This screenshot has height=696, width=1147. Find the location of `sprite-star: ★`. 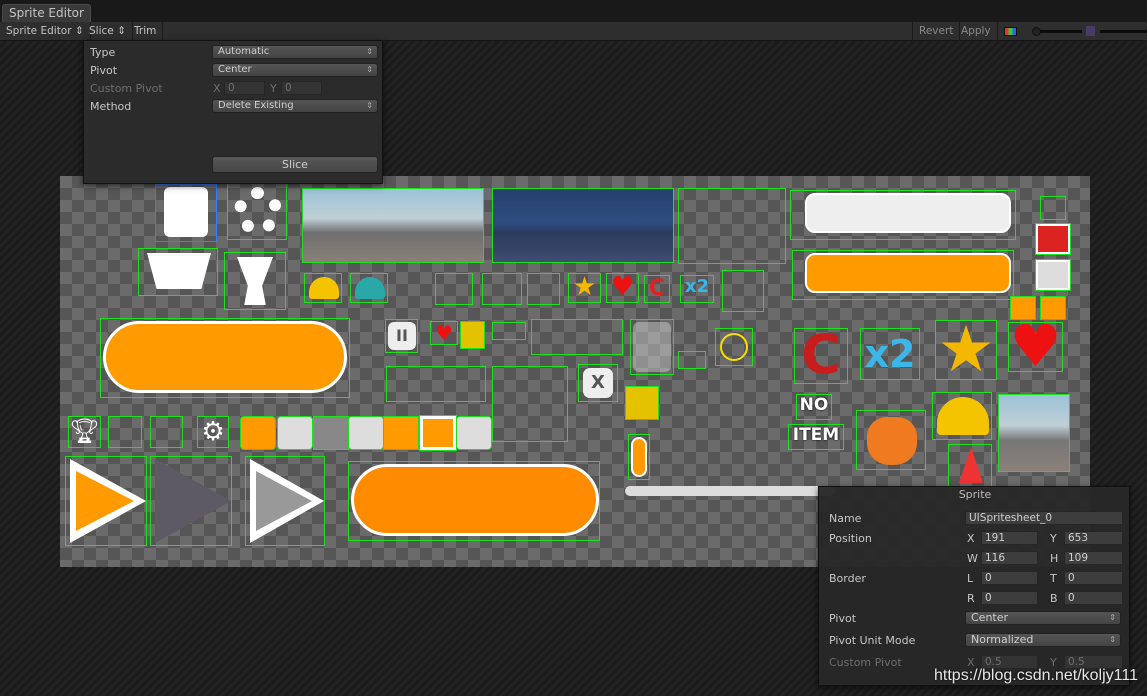

sprite-star: ★ is located at coordinates (966, 350).